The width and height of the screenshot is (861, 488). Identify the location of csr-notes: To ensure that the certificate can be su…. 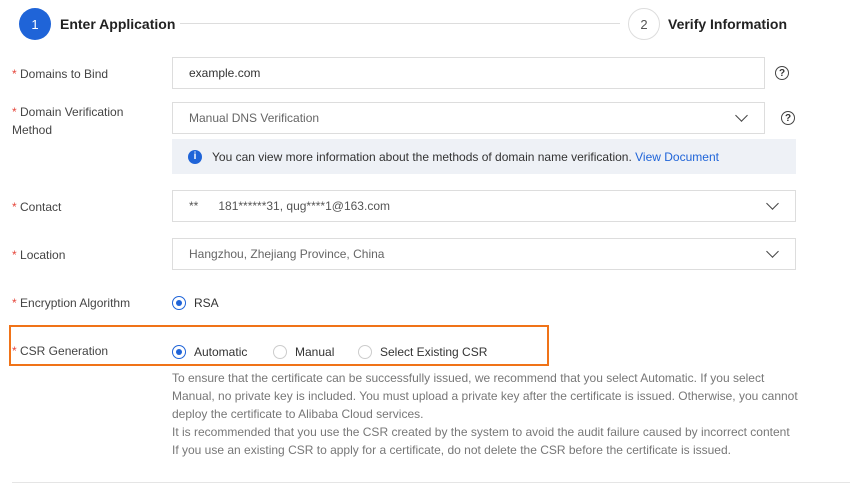
(485, 414).